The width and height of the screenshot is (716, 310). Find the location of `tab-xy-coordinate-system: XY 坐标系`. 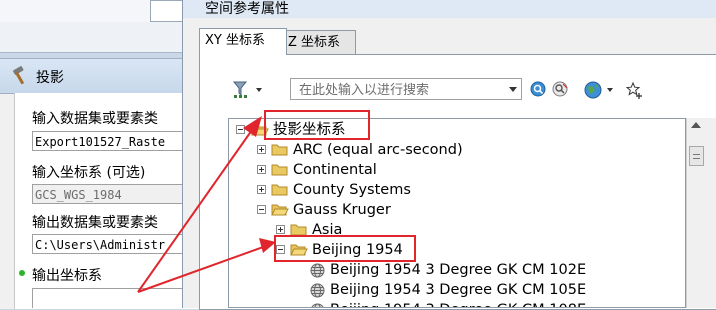

tab-xy-coordinate-system: XY 坐标系 is located at coordinates (243, 41).